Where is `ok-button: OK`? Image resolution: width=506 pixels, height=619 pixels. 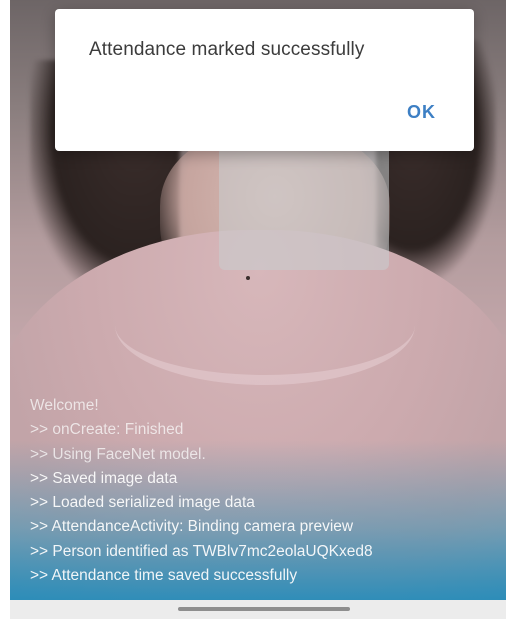 ok-button: OK is located at coordinates (421, 112).